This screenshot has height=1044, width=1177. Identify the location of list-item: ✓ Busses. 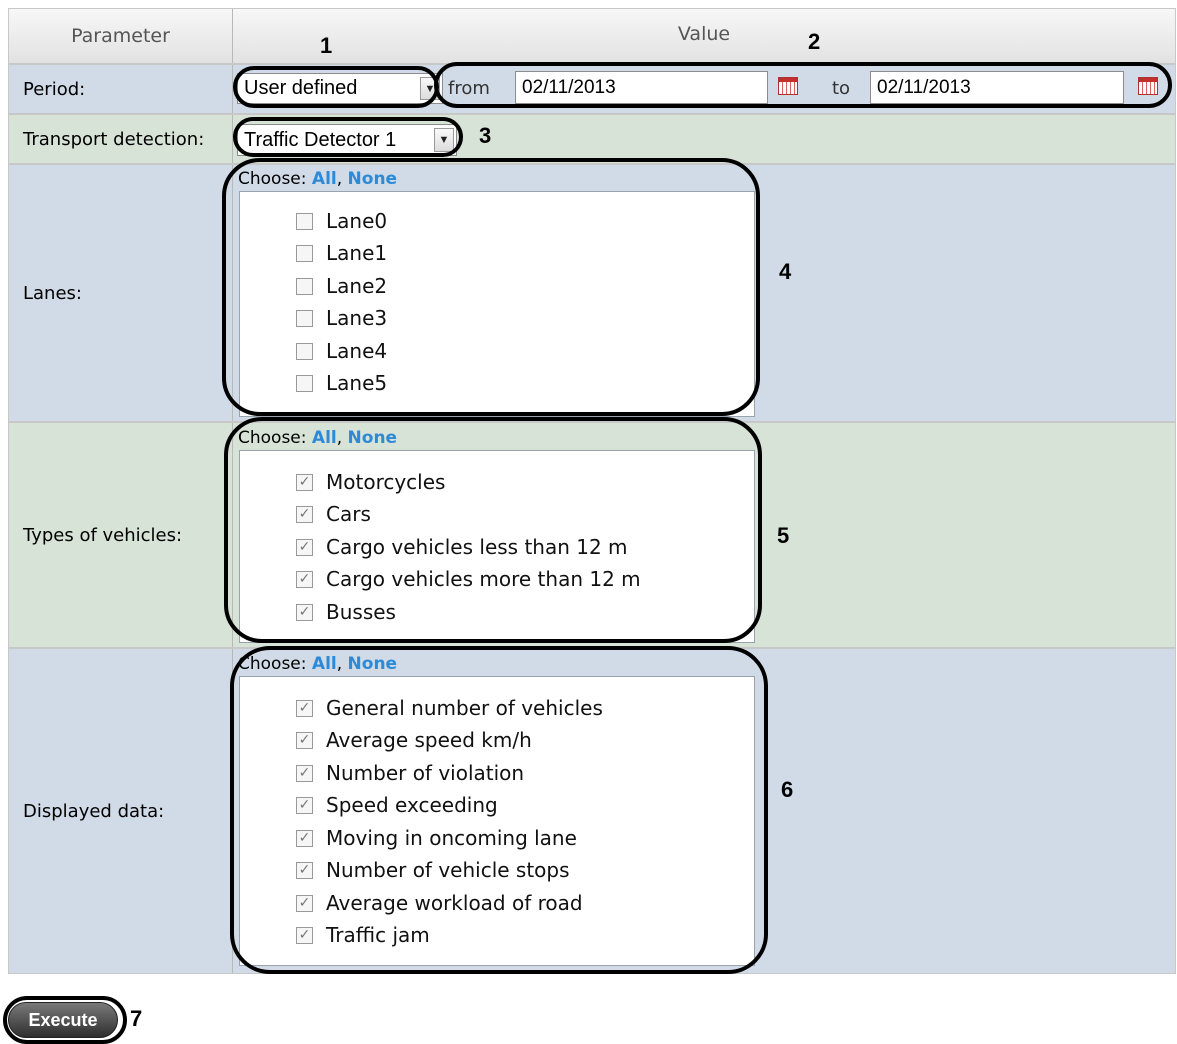
(346, 612).